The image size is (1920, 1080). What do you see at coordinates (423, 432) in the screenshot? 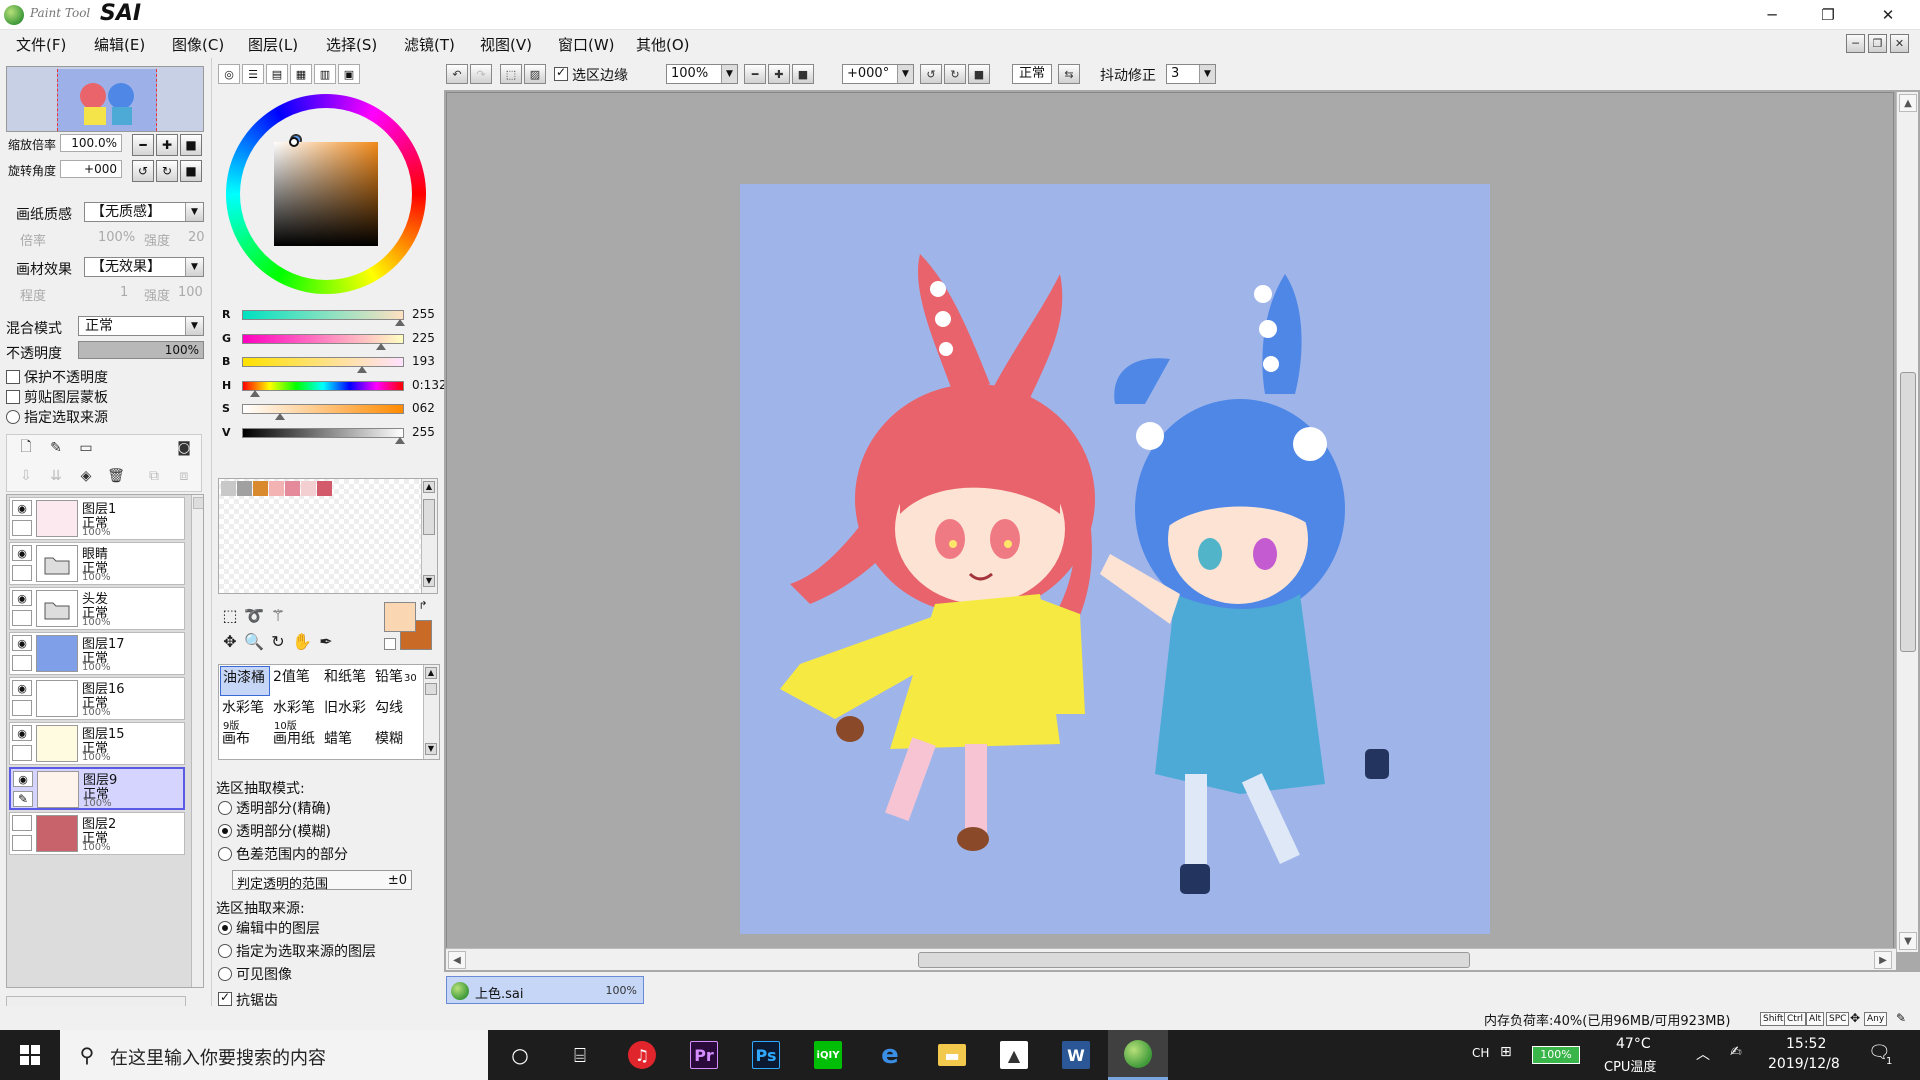
I see `slider-value-v: 255` at bounding box center [423, 432].